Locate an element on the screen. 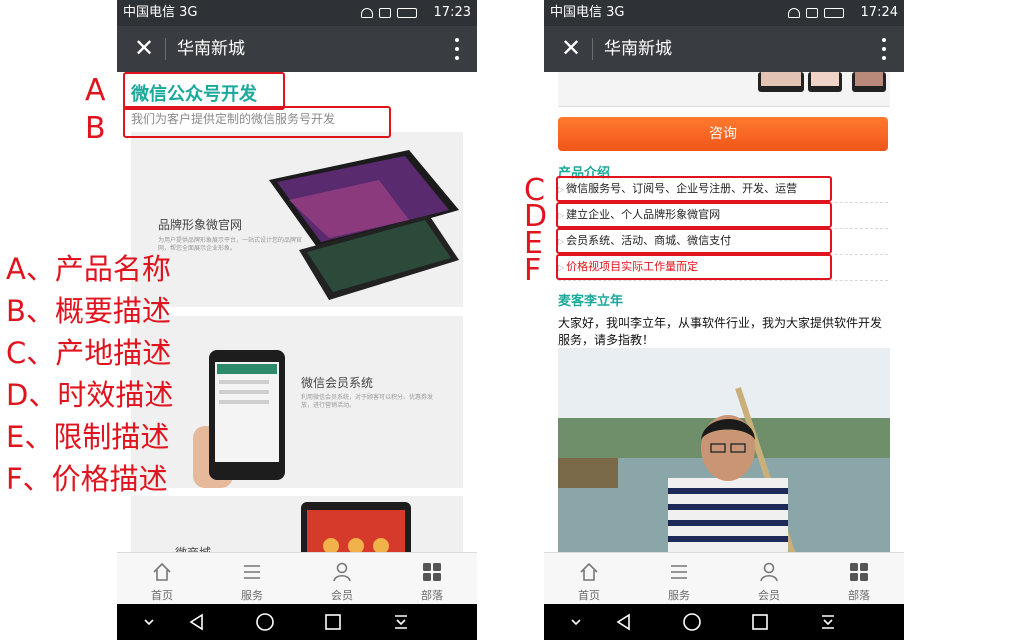  clock: 17:23 is located at coordinates (452, 12).